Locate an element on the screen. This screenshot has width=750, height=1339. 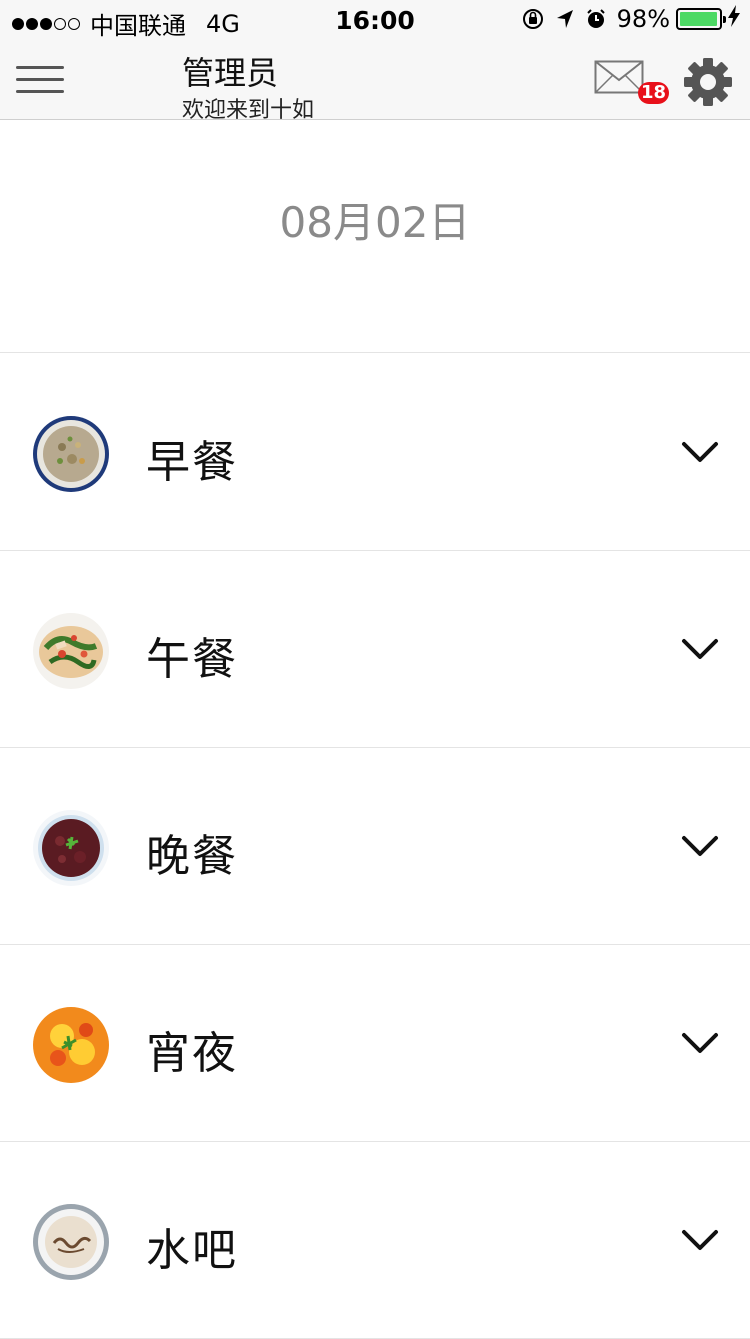
meal-label: 晚餐 is located at coordinates (192, 856).